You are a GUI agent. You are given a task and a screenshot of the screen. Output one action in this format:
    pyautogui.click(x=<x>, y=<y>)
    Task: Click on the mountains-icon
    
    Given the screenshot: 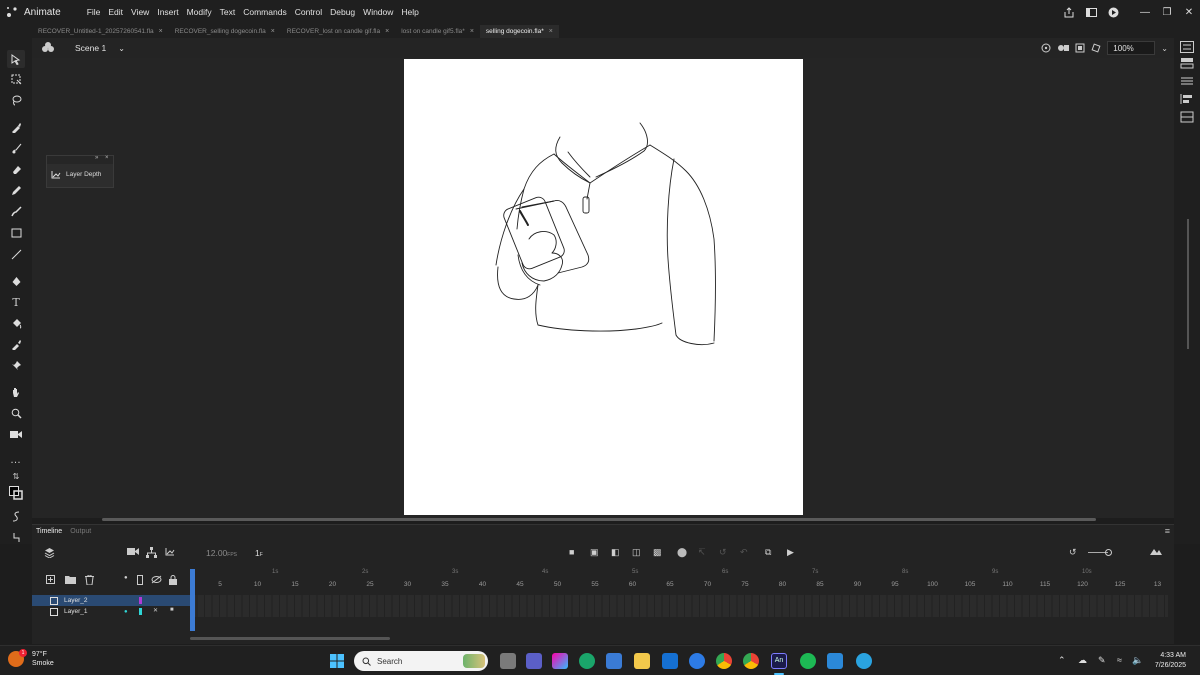 What is the action you would take?
    pyautogui.click(x=1156, y=551)
    